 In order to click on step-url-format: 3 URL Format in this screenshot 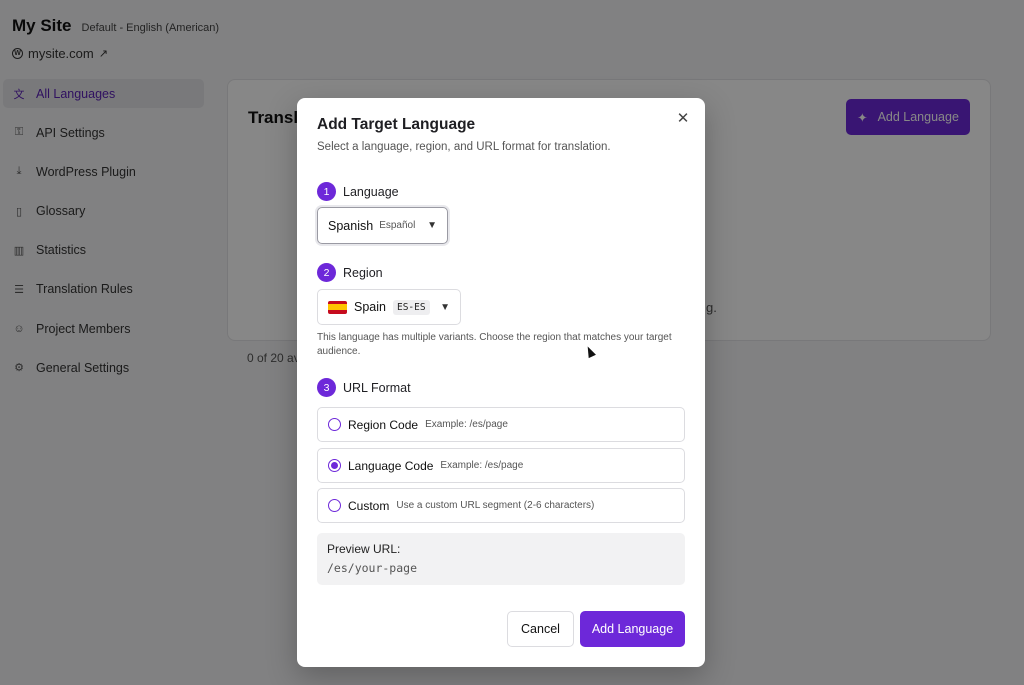, I will do `click(364, 387)`.